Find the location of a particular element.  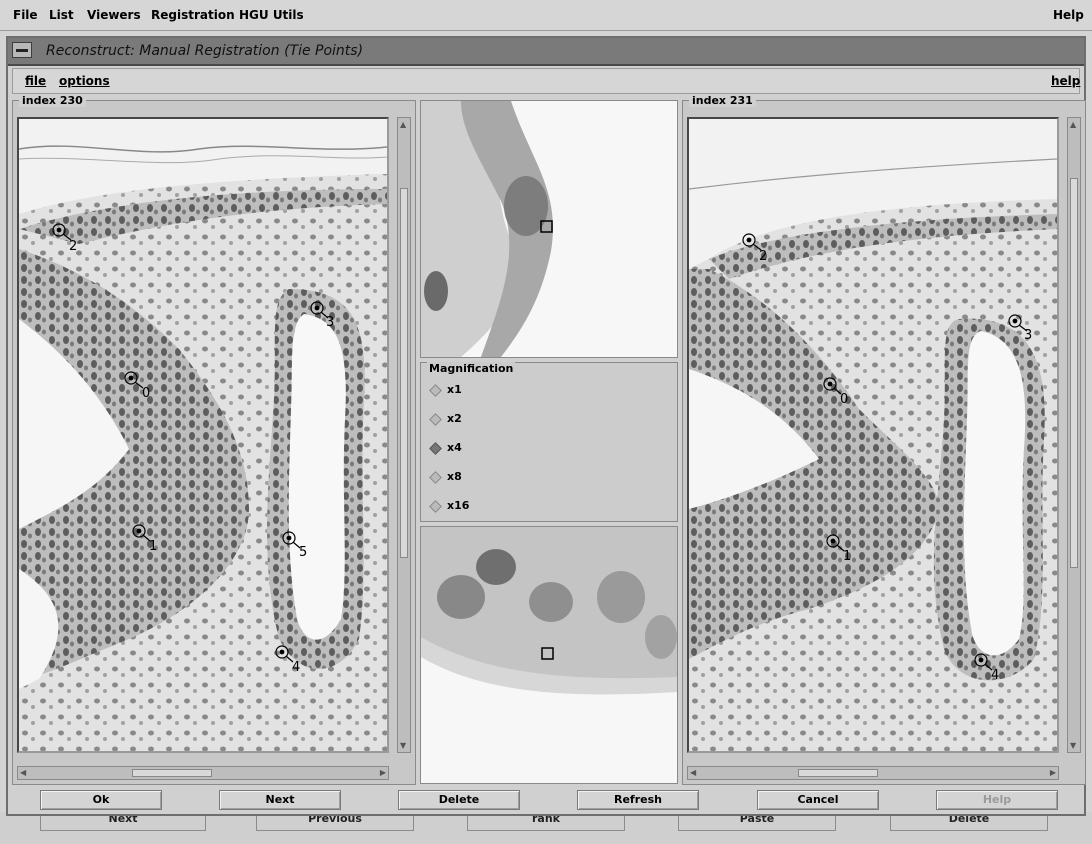

dialog-menu-options: options is located at coordinates (84, 81).